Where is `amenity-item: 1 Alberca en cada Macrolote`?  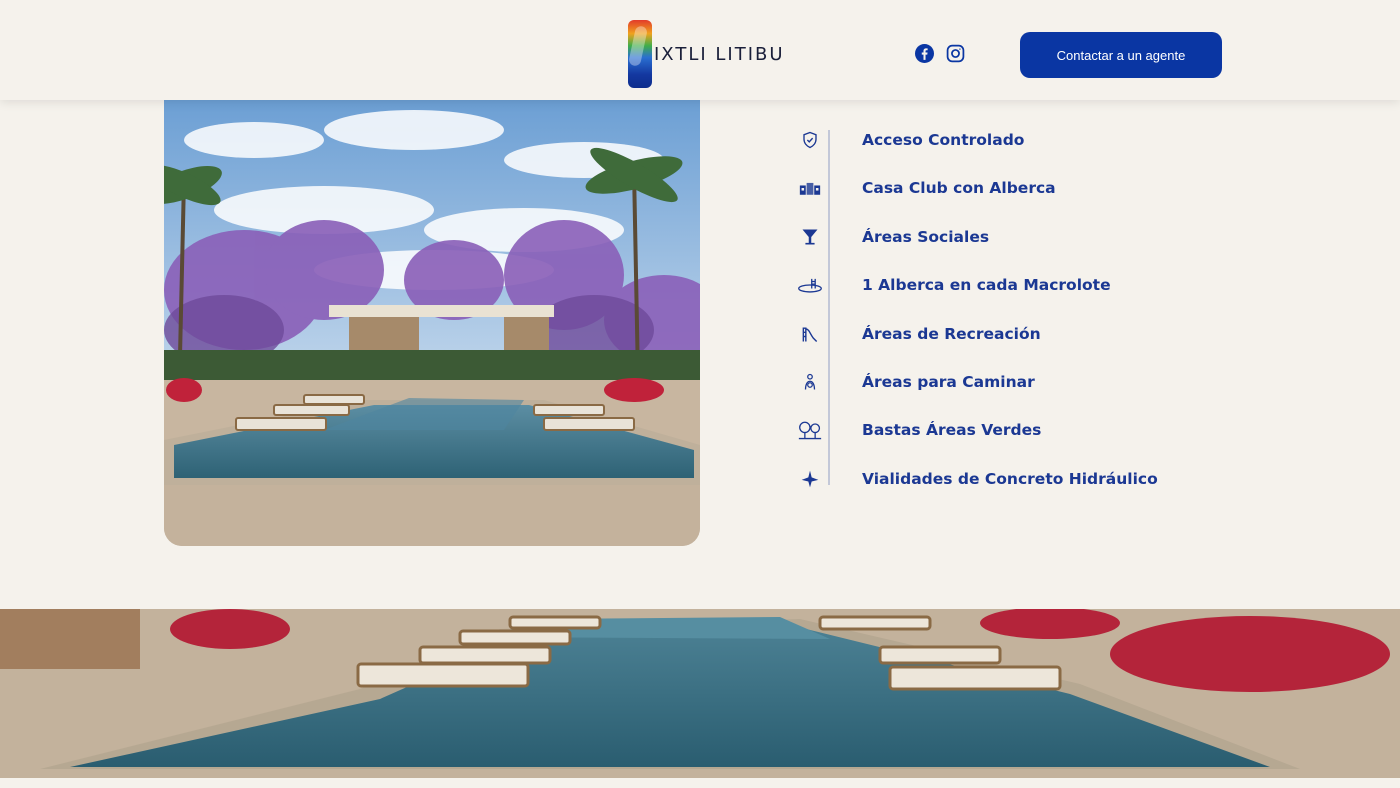
amenity-item: 1 Alberca en cada Macrolote is located at coordinates (1000, 285).